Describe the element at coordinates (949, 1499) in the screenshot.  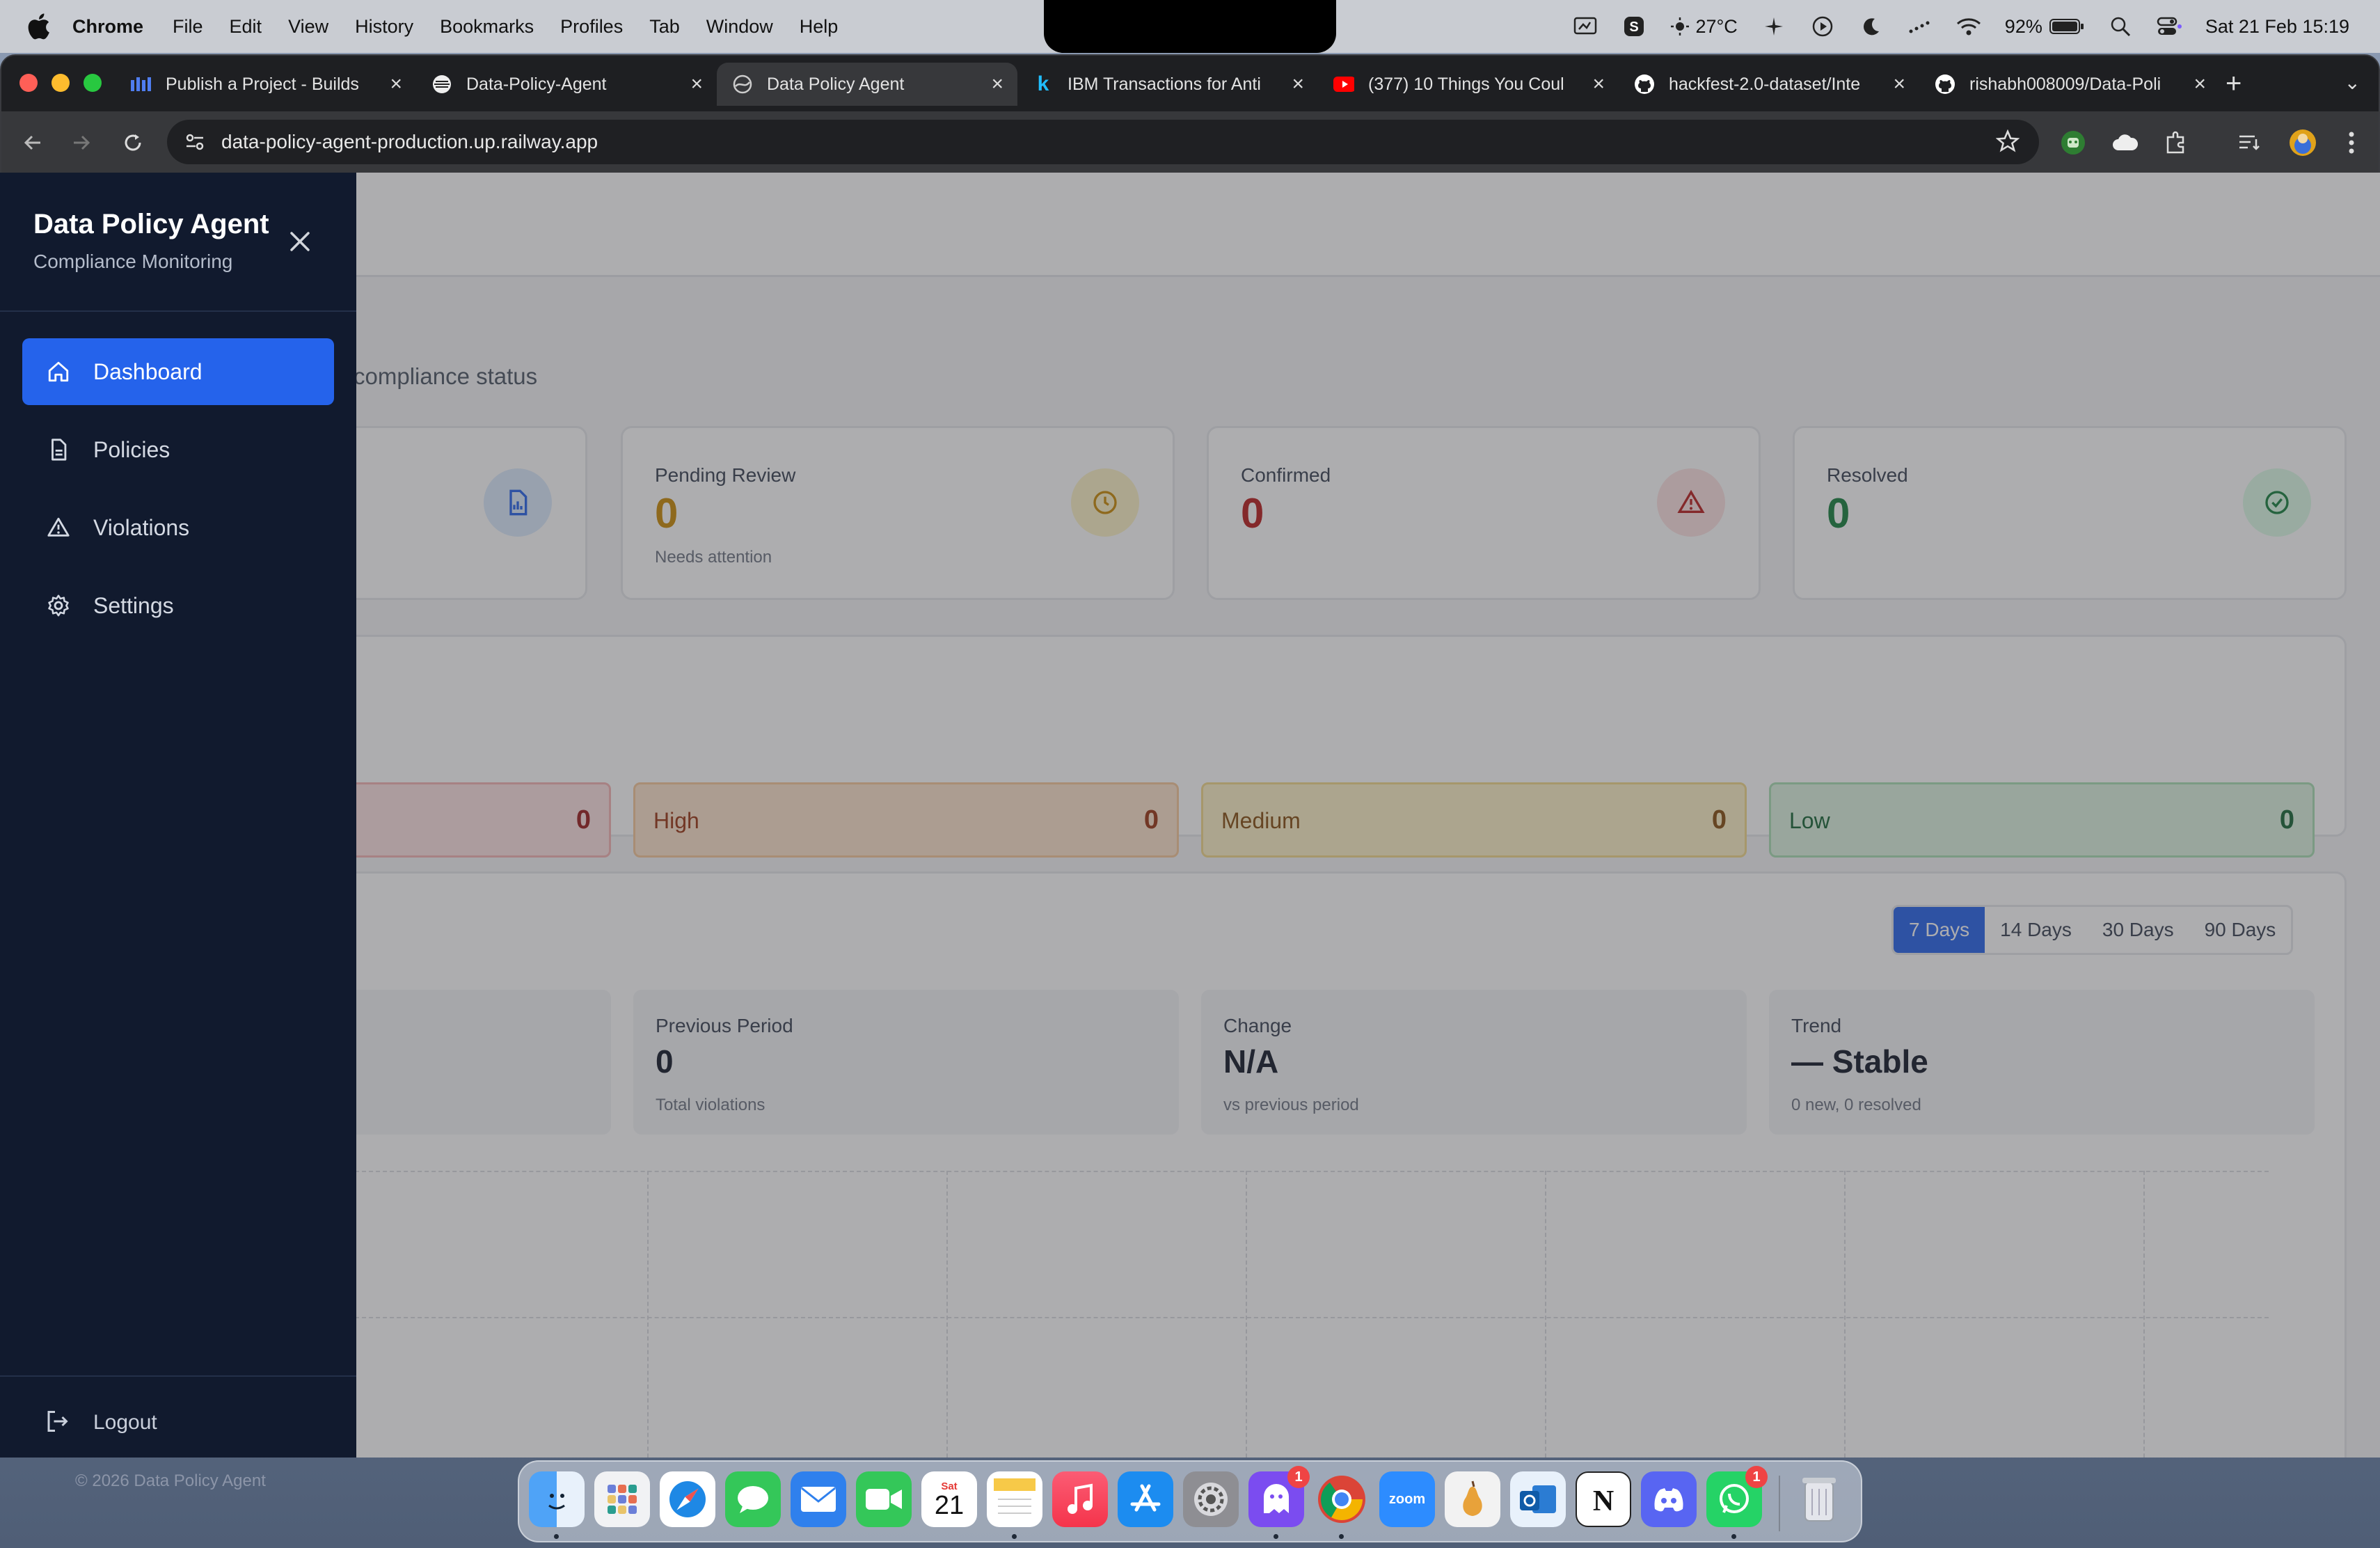
I see `dock-calendar: Sat 21` at that location.